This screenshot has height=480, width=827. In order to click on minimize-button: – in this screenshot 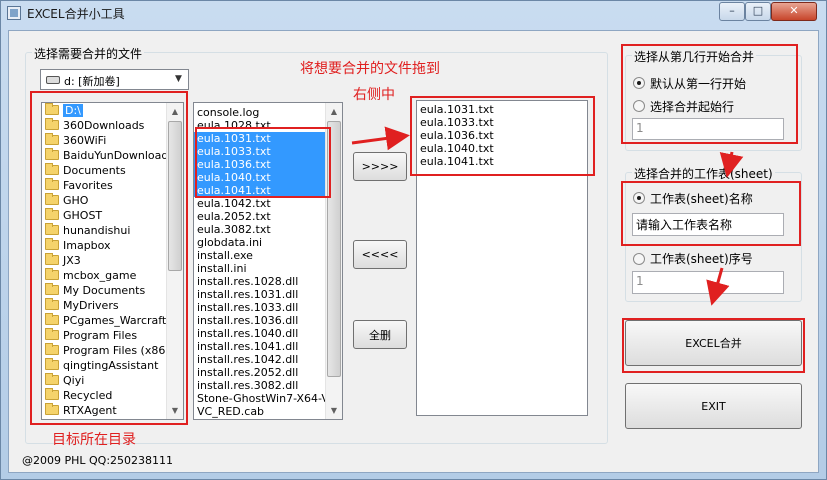, I will do `click(732, 11)`.